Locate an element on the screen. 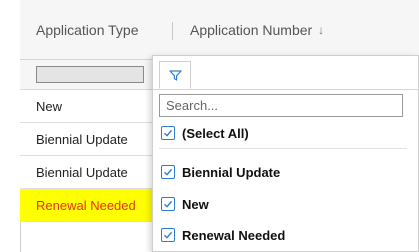 The height and width of the screenshot is (252, 419). filter-option-label: Renewal Needed is located at coordinates (234, 235).